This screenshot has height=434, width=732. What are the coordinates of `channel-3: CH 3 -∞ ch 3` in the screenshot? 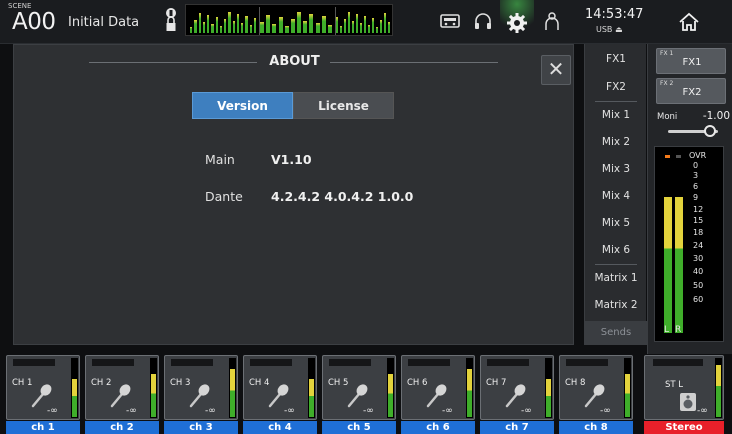 It's located at (200, 394).